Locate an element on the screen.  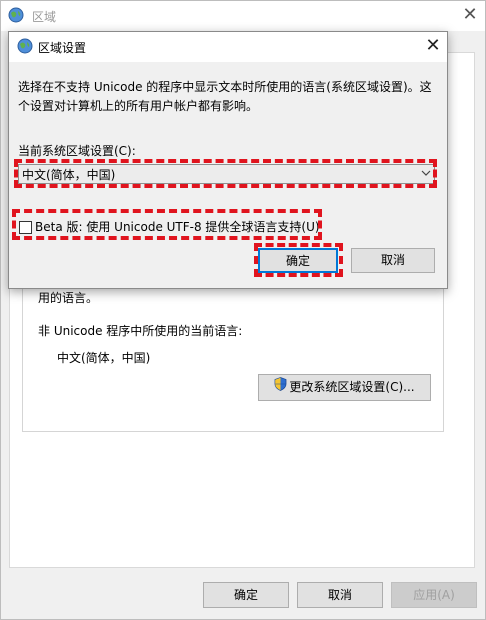
dialog-ok-button: 确定 is located at coordinates (298, 260).